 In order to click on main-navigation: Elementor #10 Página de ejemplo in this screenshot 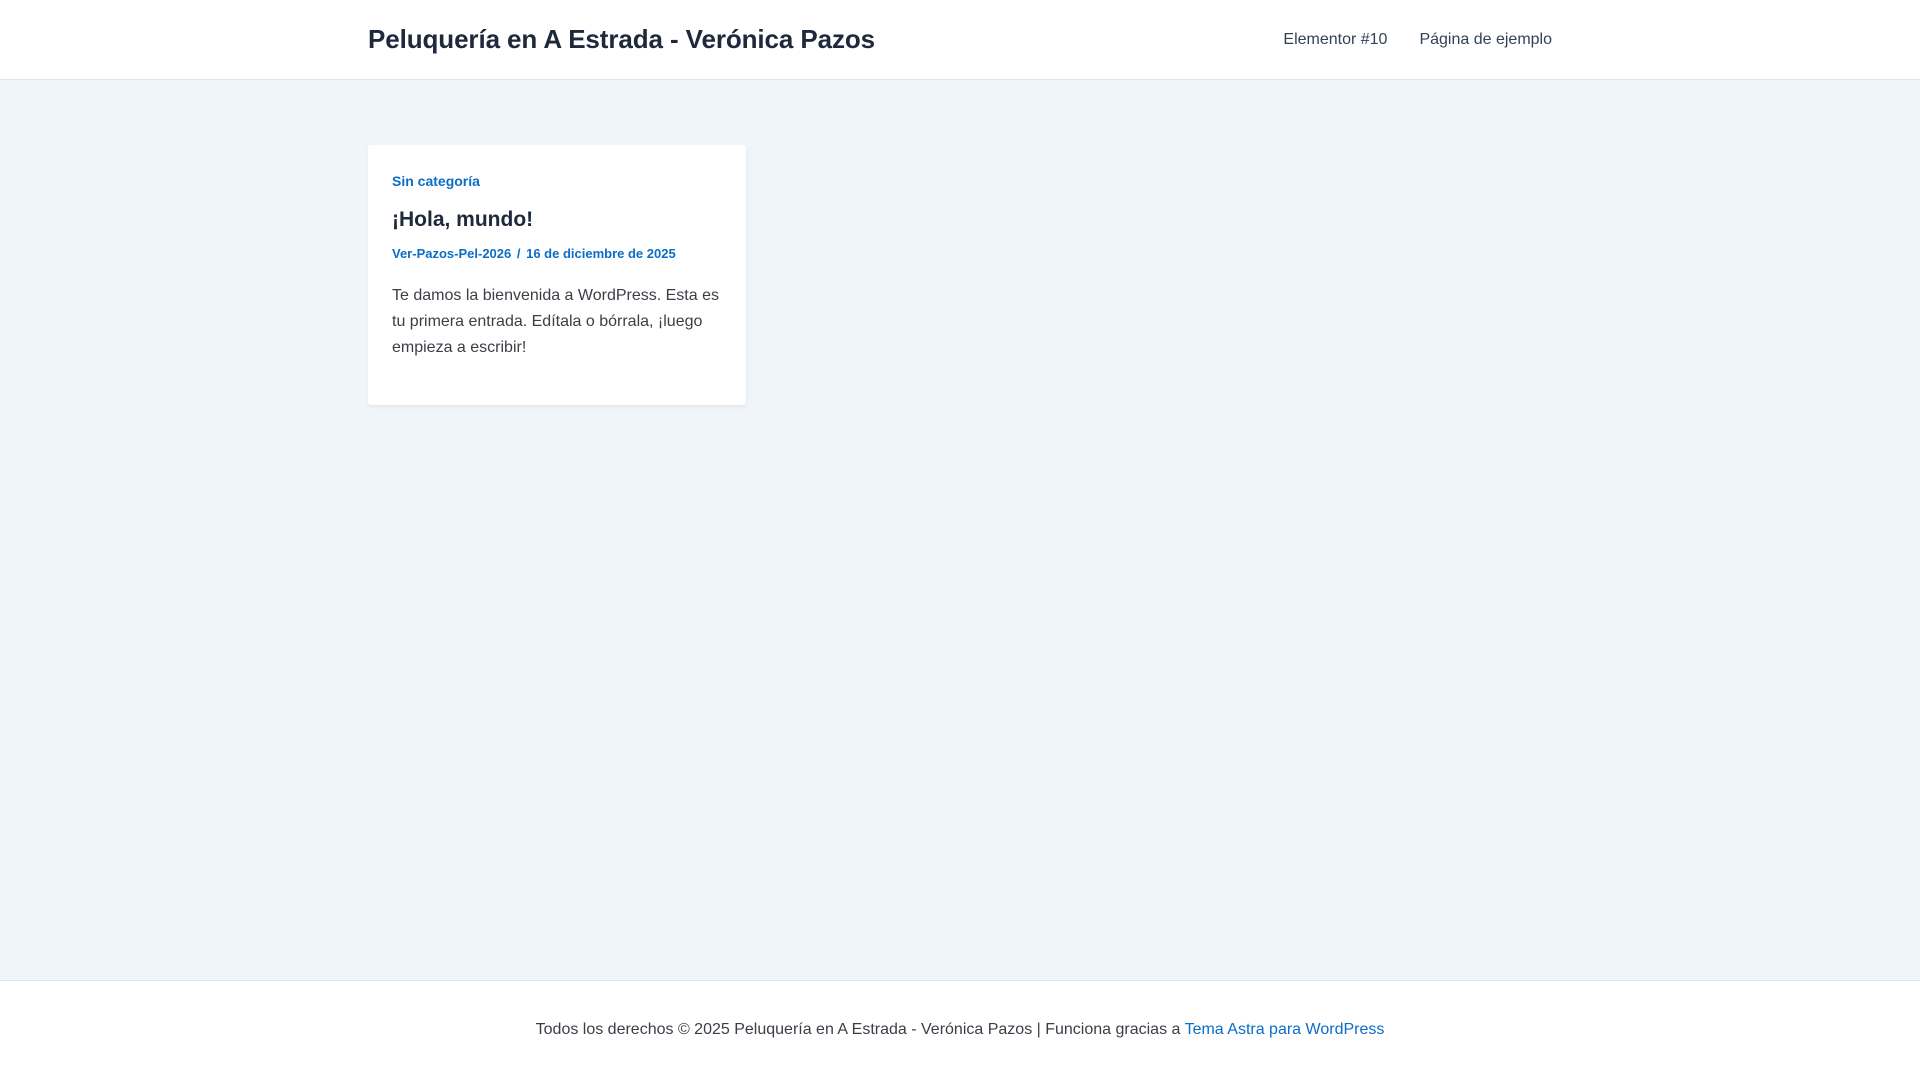, I will do `click(1417, 40)`.